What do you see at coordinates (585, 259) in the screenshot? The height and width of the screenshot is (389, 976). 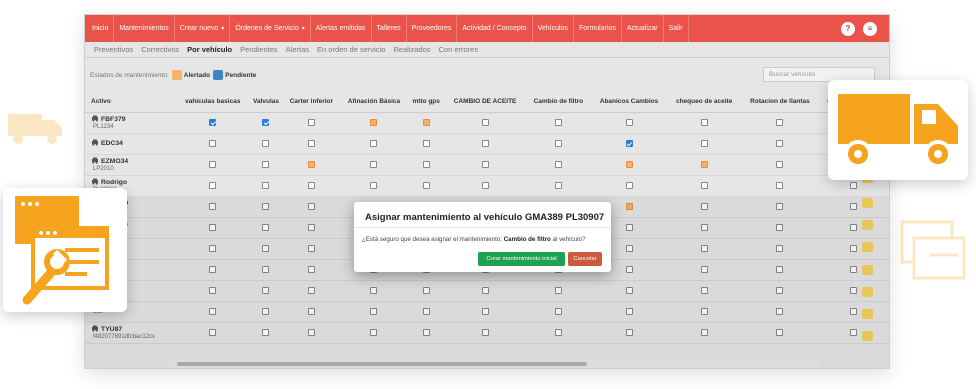 I see `cancel-button: Cancelar` at bounding box center [585, 259].